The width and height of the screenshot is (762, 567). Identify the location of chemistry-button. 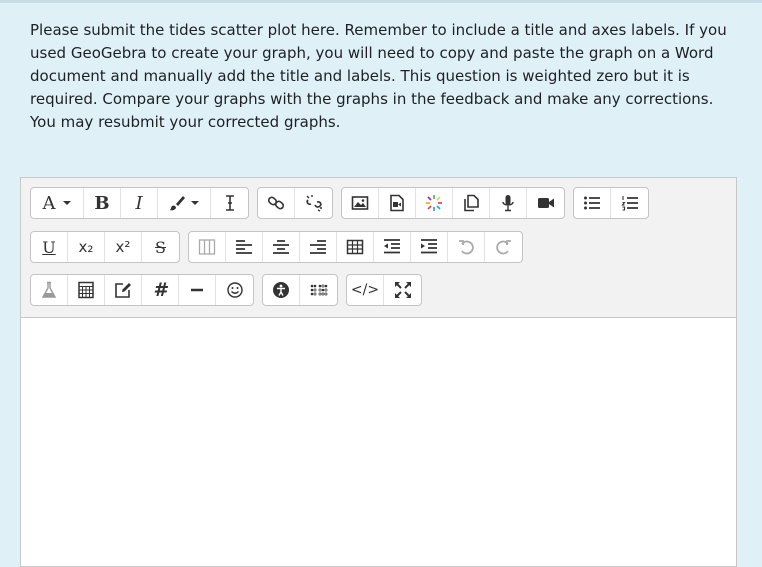
(49, 290).